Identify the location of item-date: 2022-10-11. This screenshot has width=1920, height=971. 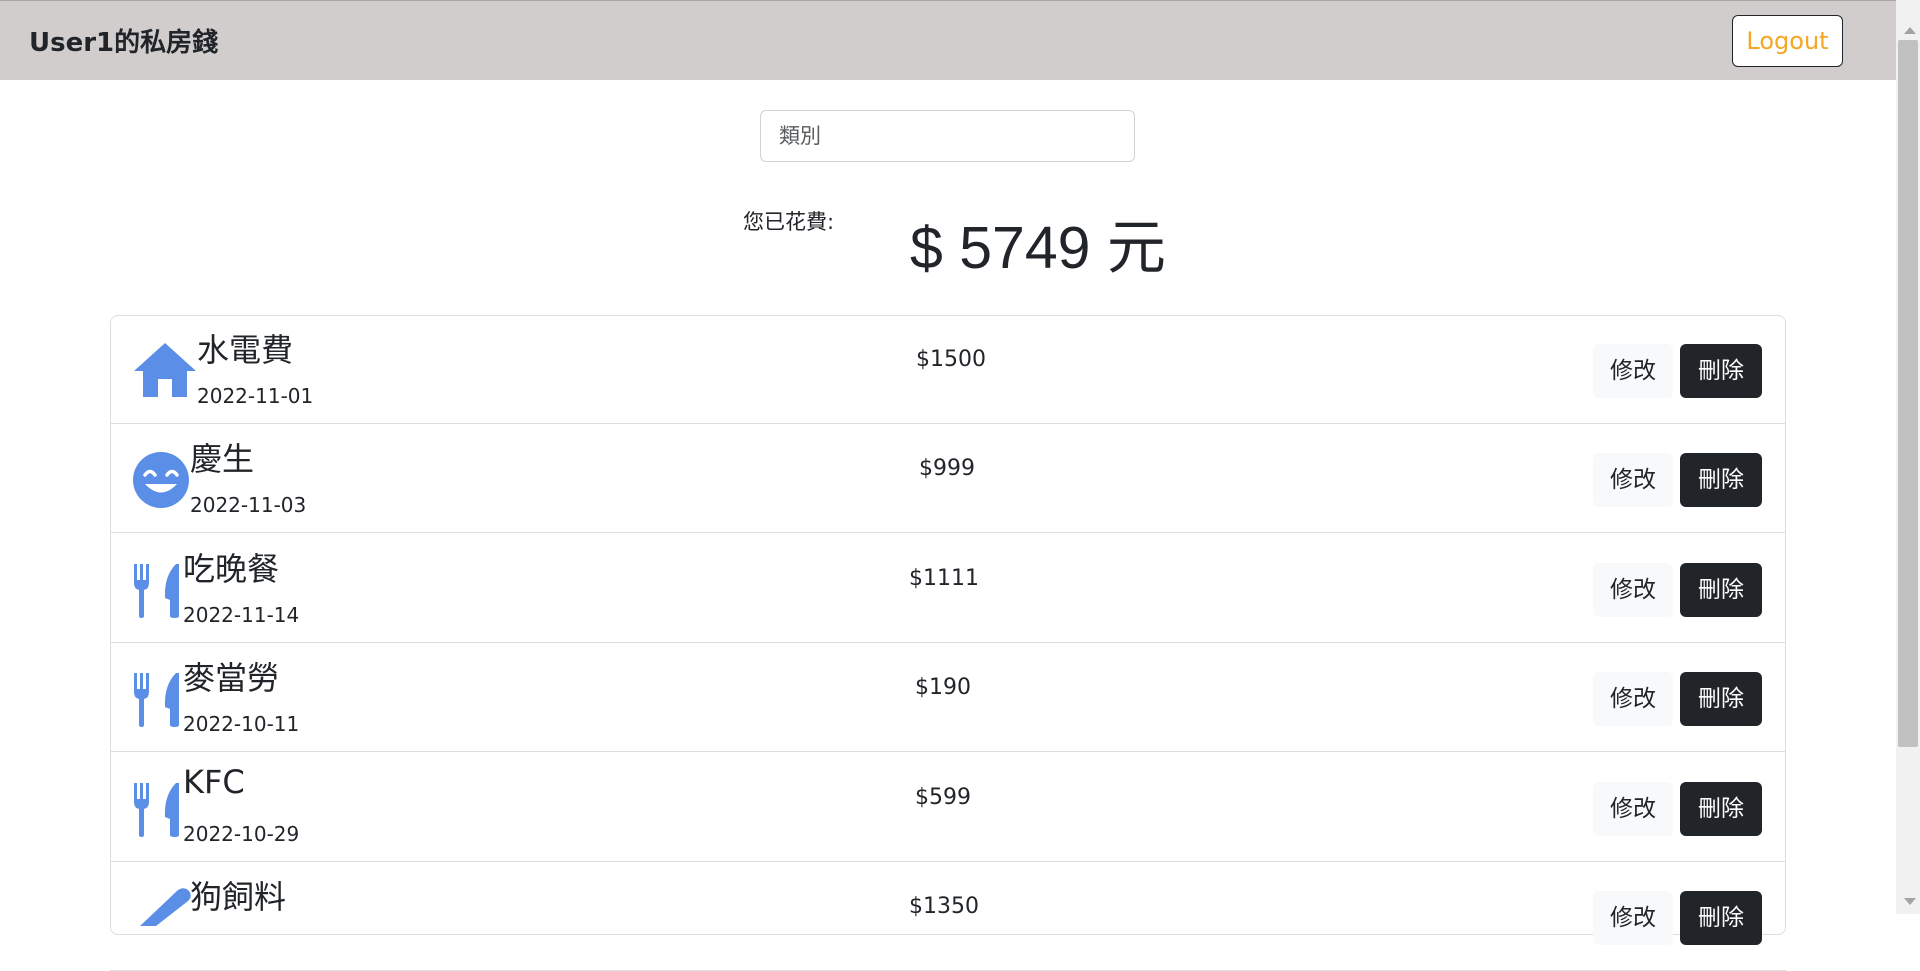
(241, 724).